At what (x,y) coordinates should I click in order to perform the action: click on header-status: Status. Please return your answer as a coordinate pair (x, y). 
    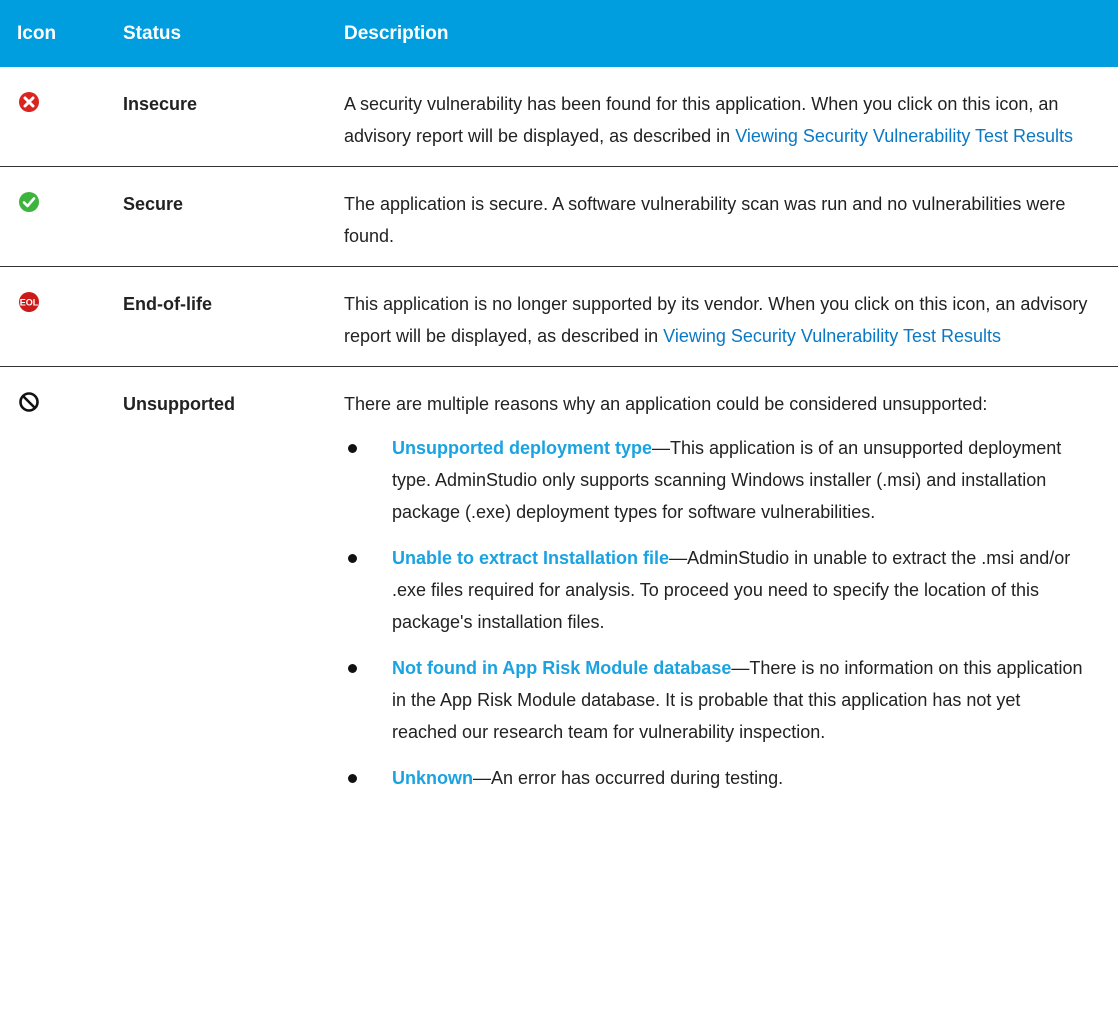
    Looking at the image, I should click on (233, 33).